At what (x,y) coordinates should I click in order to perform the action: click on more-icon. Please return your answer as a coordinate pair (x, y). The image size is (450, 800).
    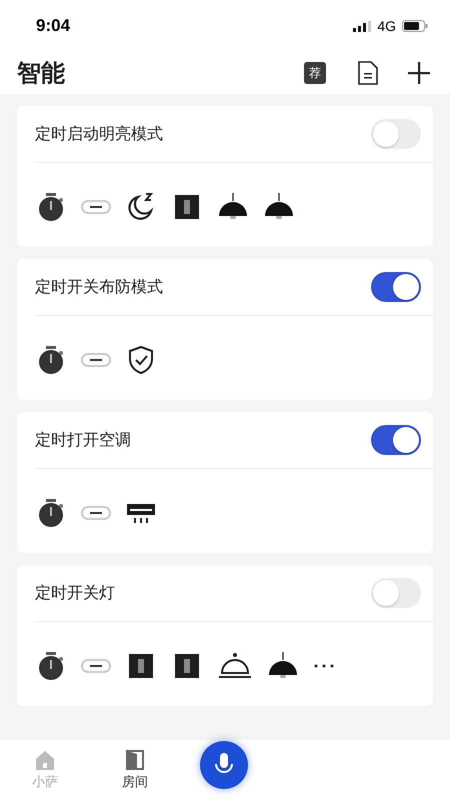
    Looking at the image, I should click on (324, 666).